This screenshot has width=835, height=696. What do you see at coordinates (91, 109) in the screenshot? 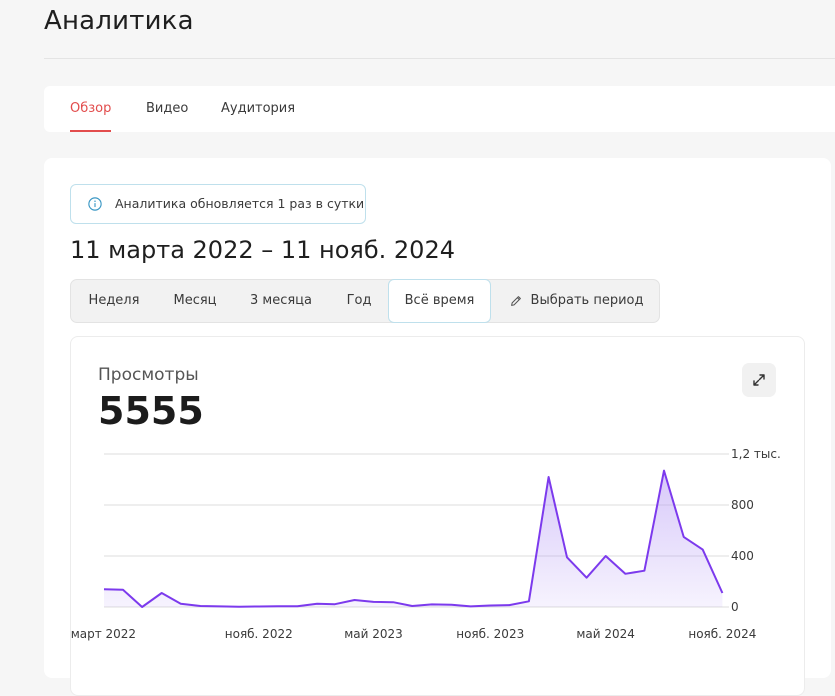
I see `tab-overview: Обзор` at bounding box center [91, 109].